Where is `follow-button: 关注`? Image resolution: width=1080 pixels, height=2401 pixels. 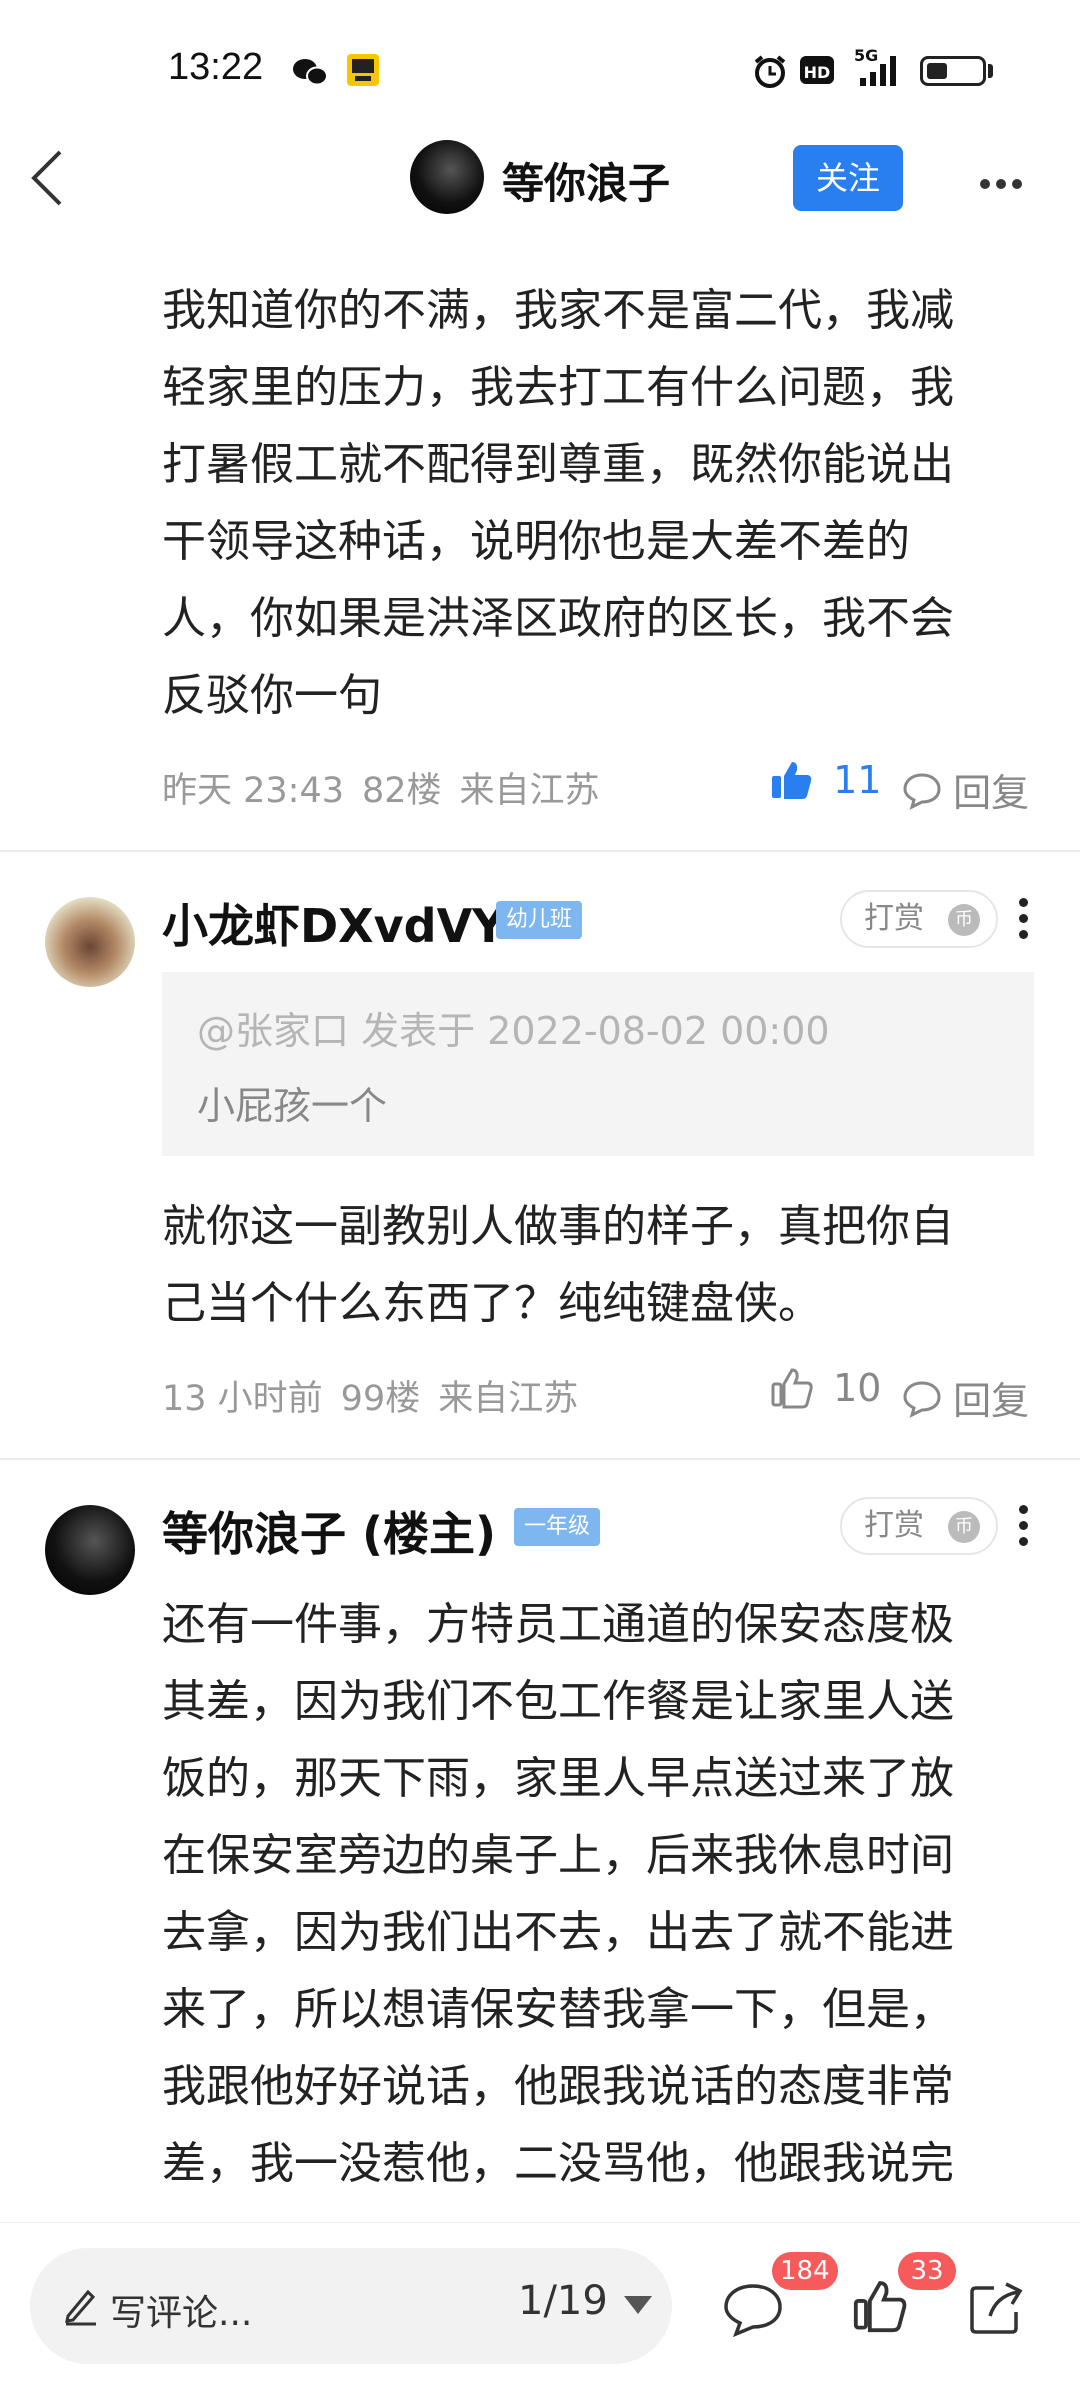
follow-button: 关注 is located at coordinates (848, 178).